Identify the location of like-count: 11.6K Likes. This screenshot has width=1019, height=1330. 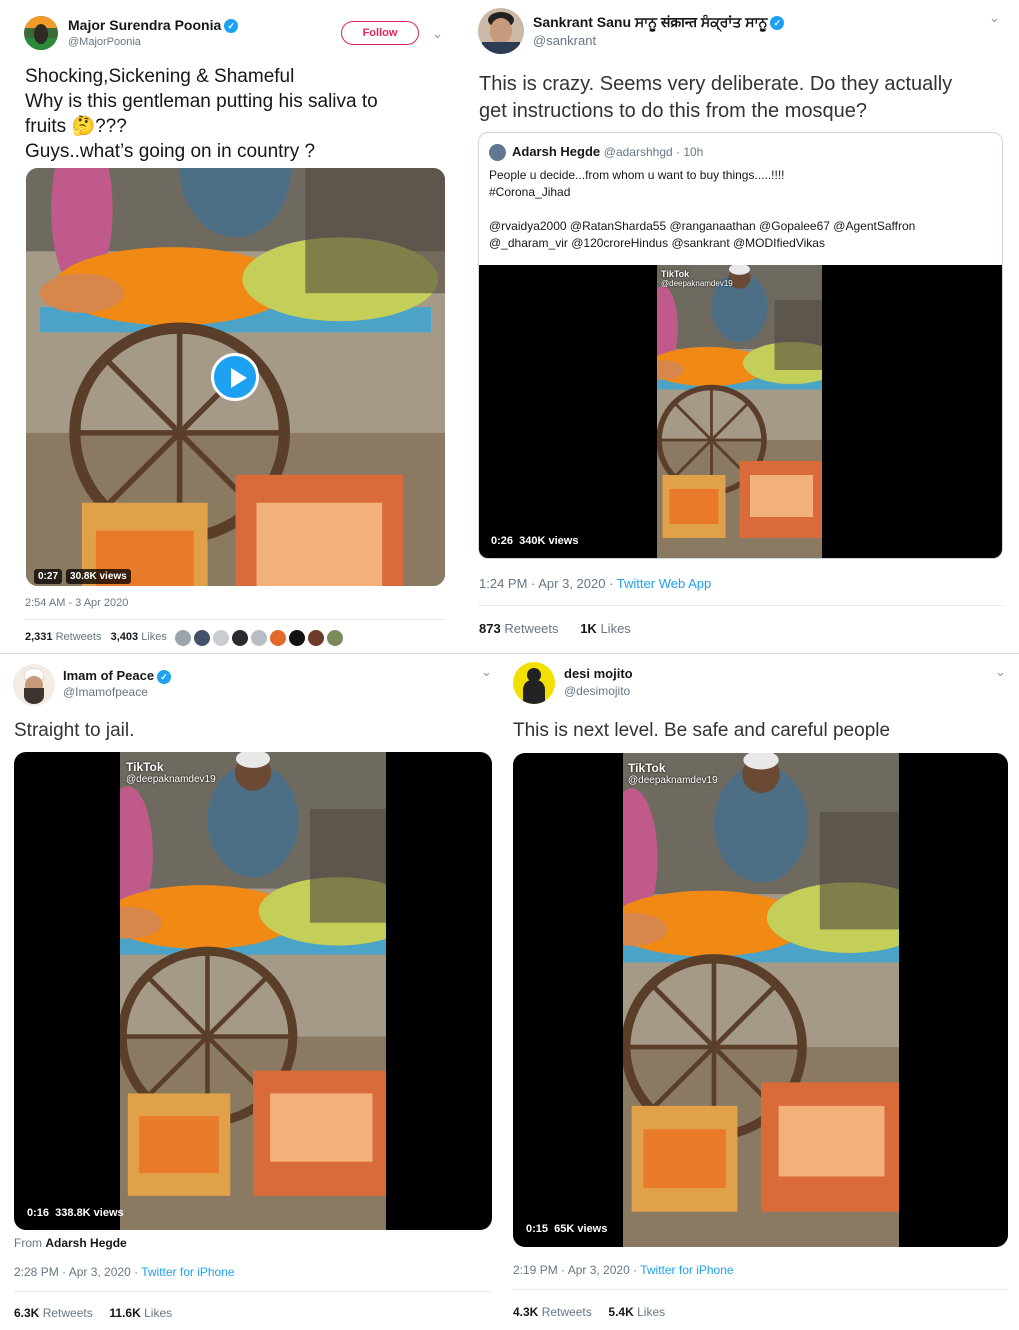
(140, 1313).